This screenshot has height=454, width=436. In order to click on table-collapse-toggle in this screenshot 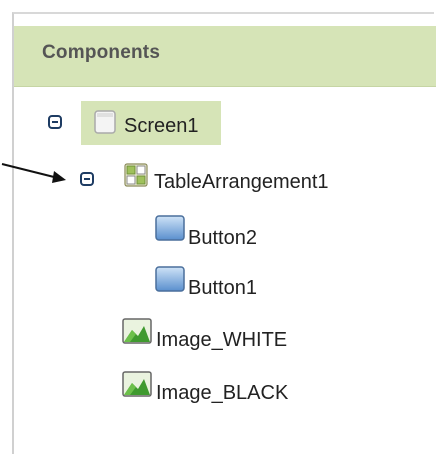, I will do `click(87, 179)`.